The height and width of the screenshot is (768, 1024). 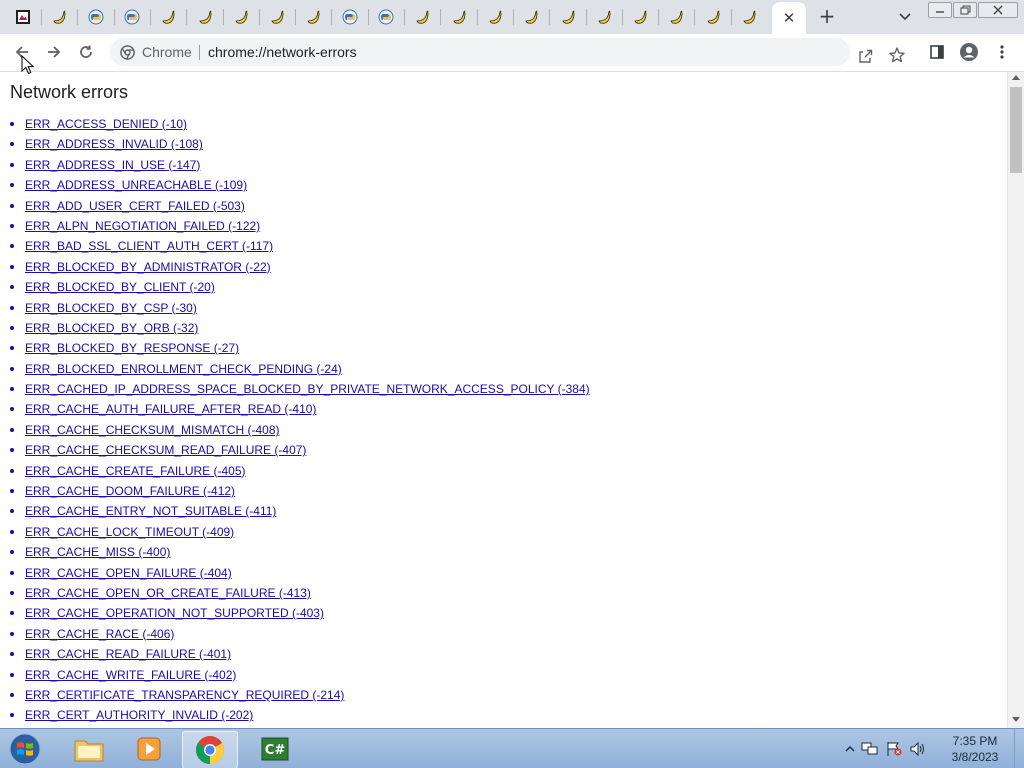 I want to click on minimize-button, so click(x=940, y=10).